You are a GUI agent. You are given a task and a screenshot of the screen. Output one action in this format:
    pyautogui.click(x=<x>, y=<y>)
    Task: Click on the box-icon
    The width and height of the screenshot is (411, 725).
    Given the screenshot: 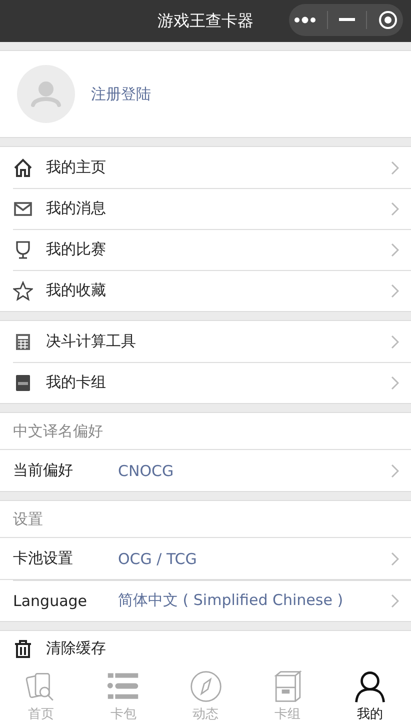 What is the action you would take?
    pyautogui.click(x=23, y=382)
    